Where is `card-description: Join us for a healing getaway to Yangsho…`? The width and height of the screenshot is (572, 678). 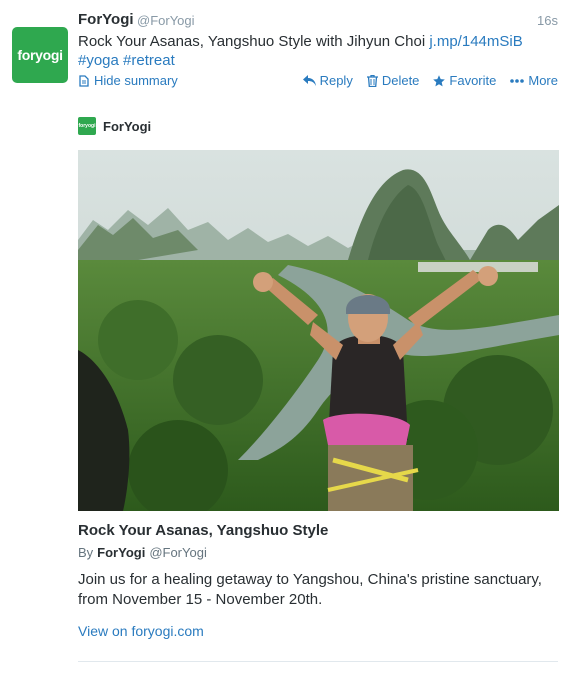 card-description: Join us for a healing getaway to Yangsho… is located at coordinates (310, 589).